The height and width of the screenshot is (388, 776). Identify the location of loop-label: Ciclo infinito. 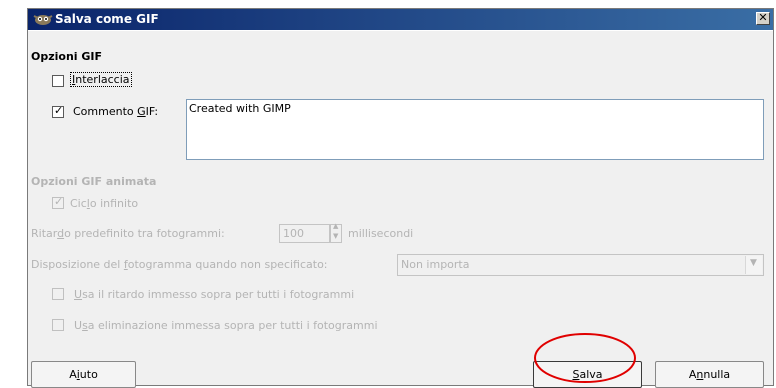
(104, 203).